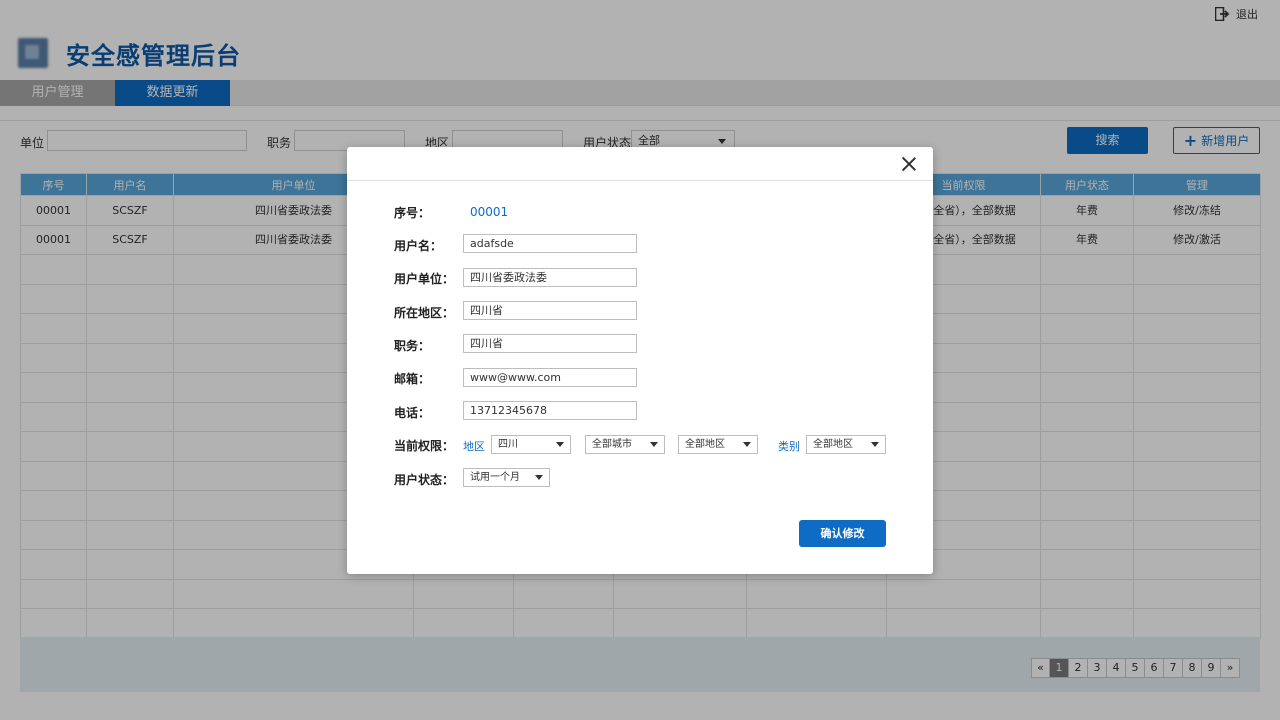  I want to click on category-select-value: 全部地区, so click(833, 444).